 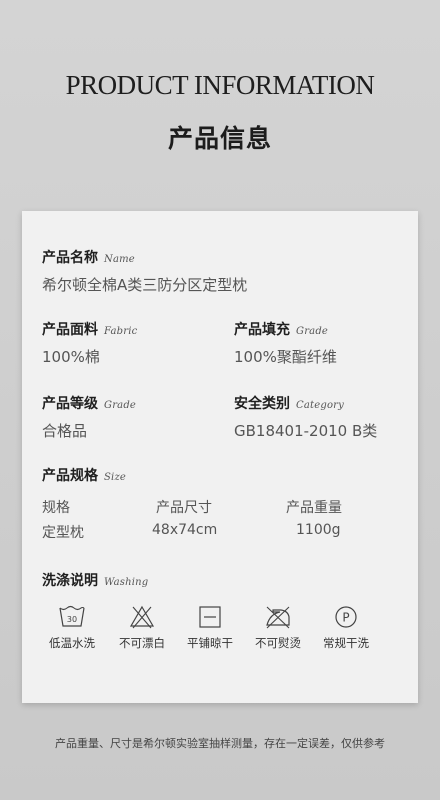 I want to click on no-bleach-icon, so click(x=142, y=617).